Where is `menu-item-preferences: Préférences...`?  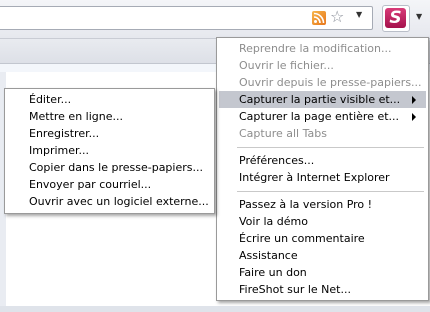
menu-item-preferences: Préférences... is located at coordinates (322, 160).